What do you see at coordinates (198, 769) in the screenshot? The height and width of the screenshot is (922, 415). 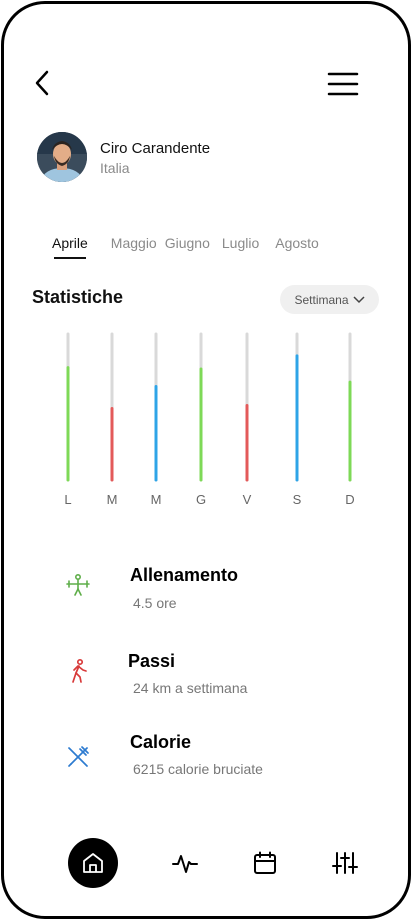 I see `calorie-value: 6215 calorie bruciate` at bounding box center [198, 769].